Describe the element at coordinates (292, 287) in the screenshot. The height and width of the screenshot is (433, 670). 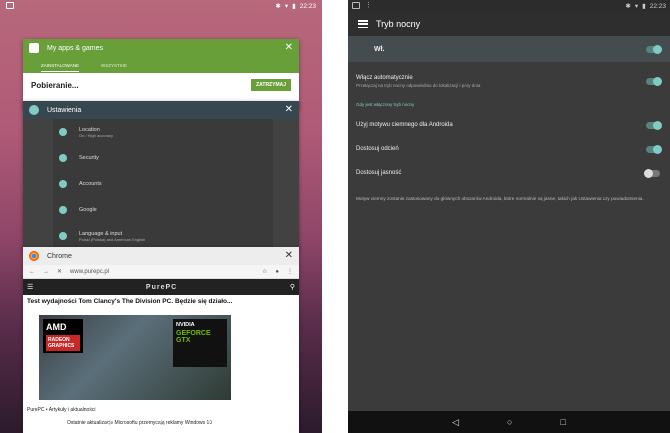
I see `search-icon: ⚲` at that location.